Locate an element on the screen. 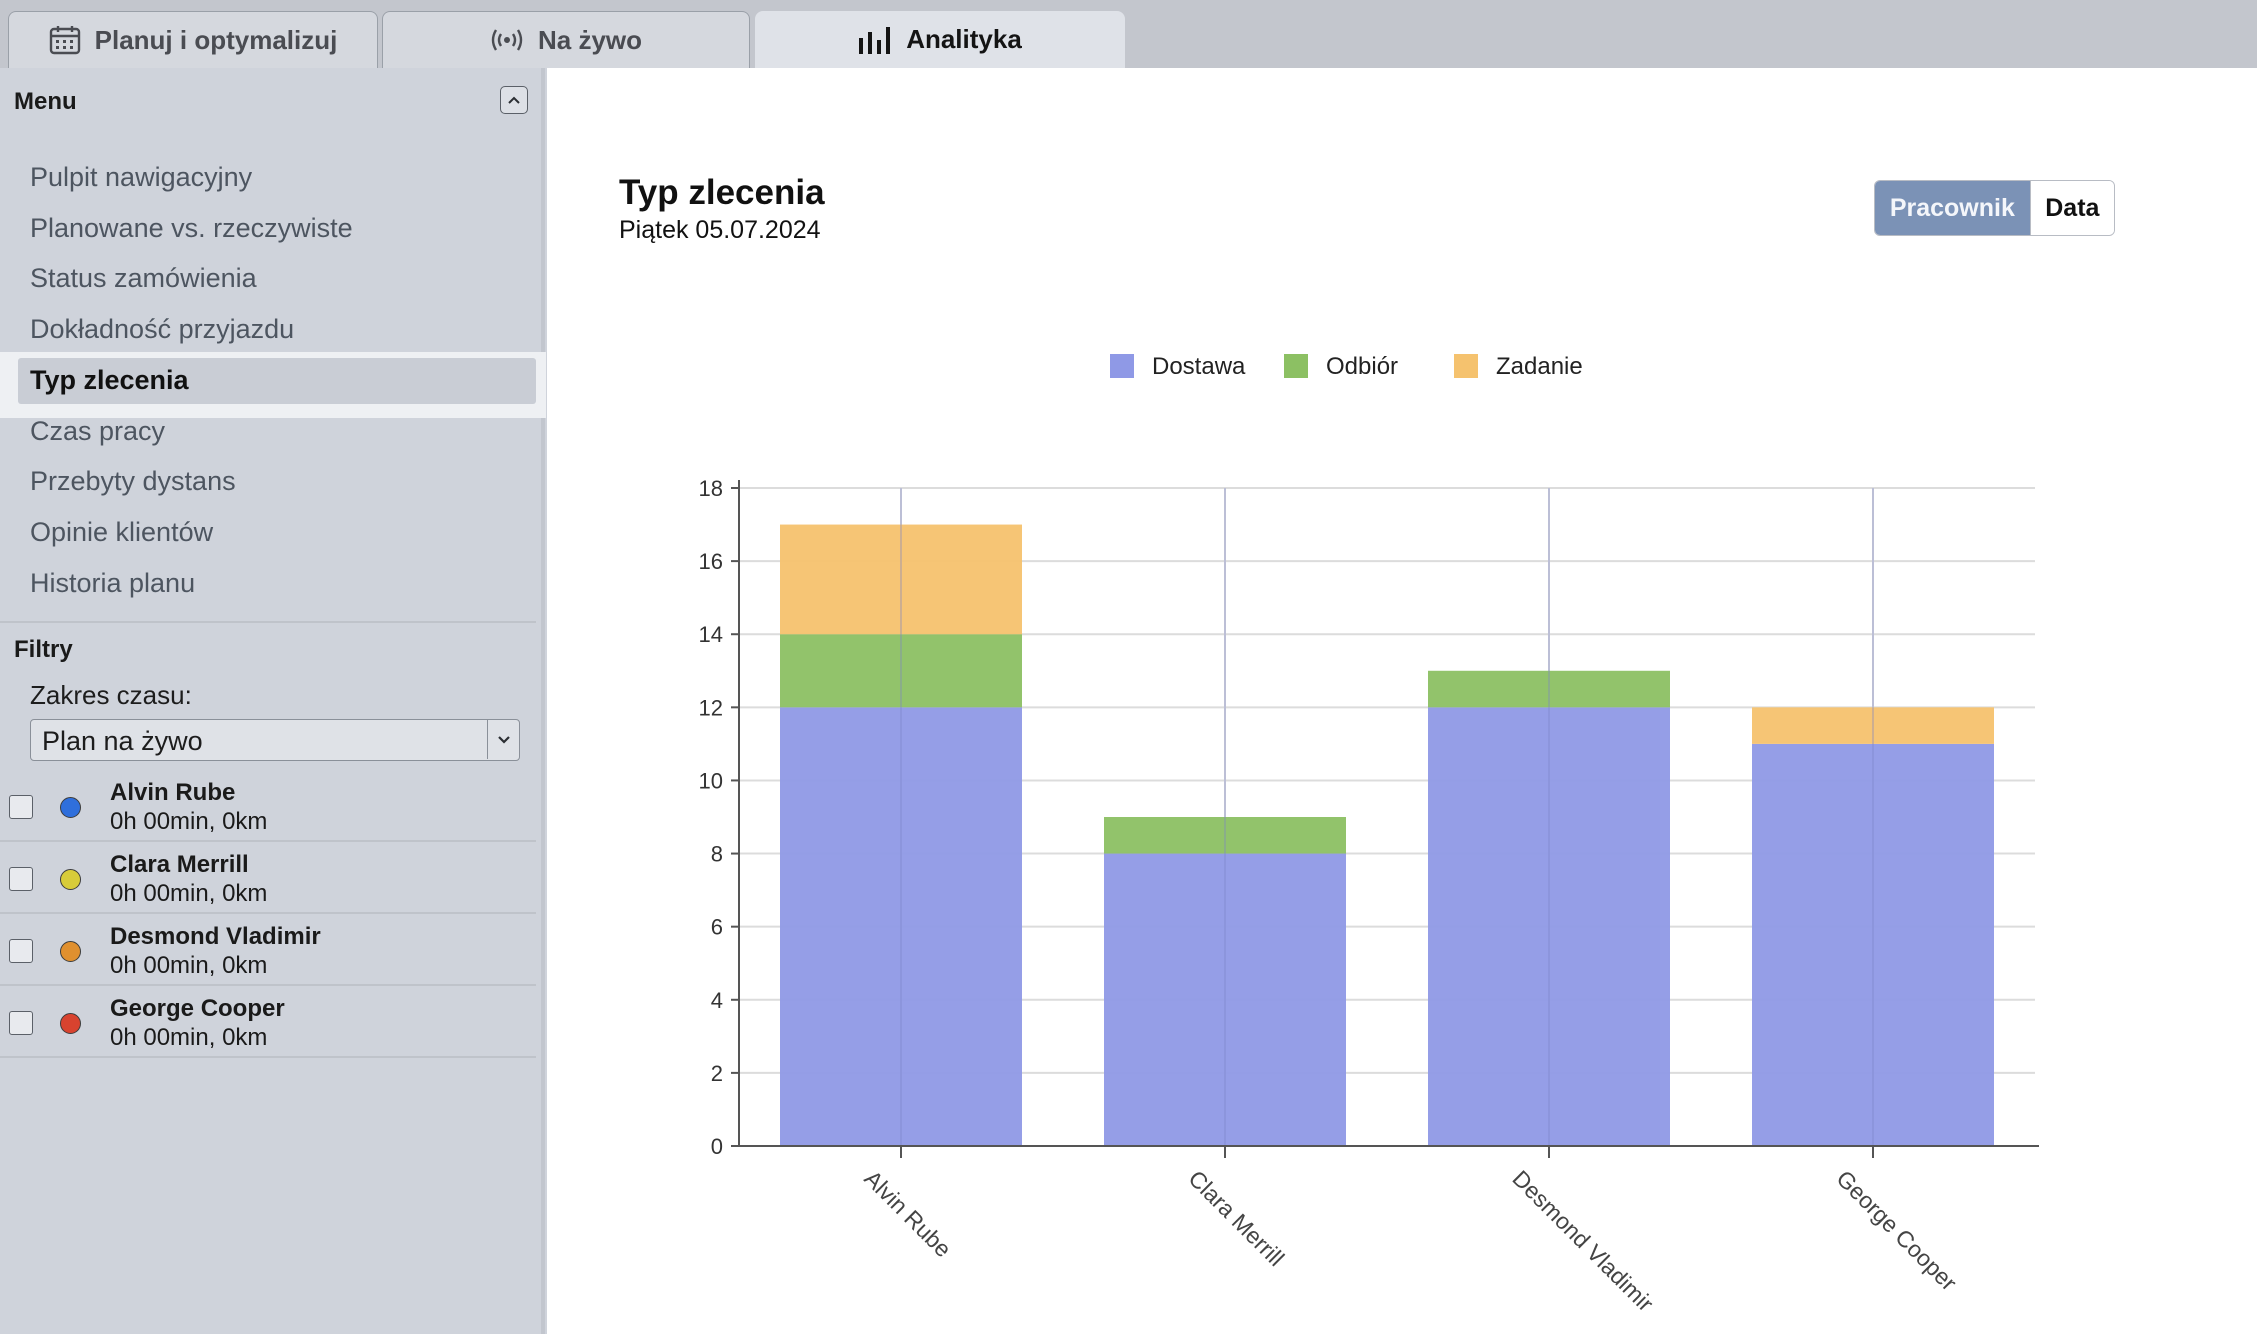  menu-item-dashboard: Pulpit nawigacyjny is located at coordinates (141, 177).